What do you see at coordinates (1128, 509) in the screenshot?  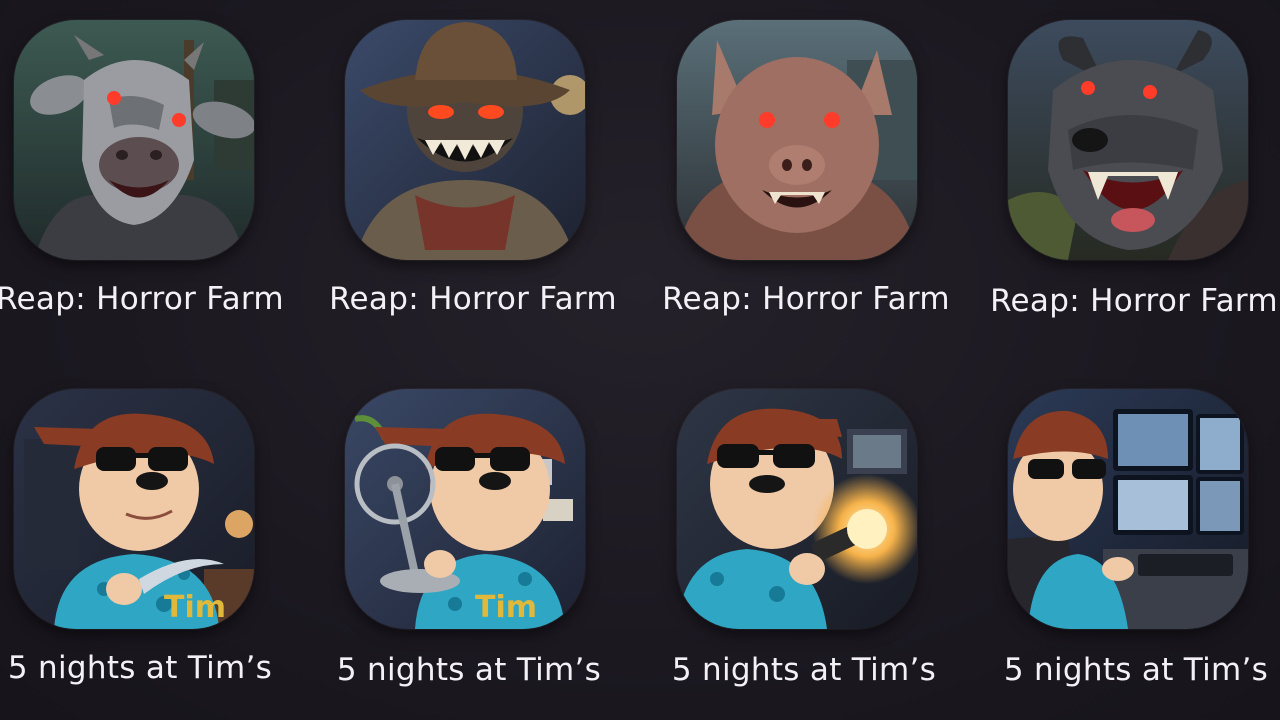 I see `tim-monitors-icon` at bounding box center [1128, 509].